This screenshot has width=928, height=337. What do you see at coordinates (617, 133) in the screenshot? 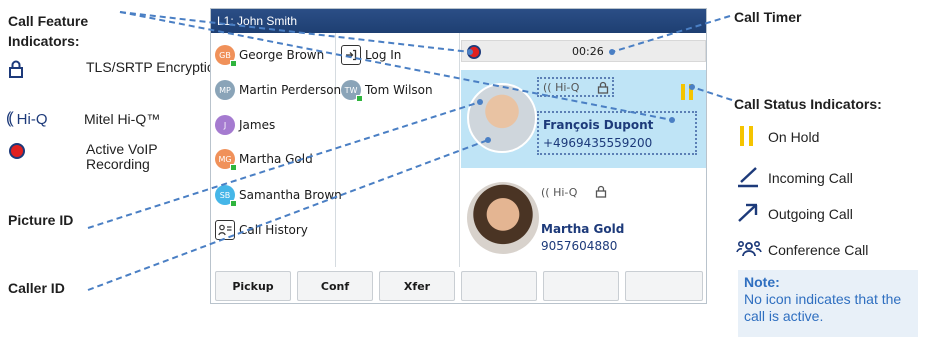
I see `caller-id-box: François Dupont +4969435559200` at bounding box center [617, 133].